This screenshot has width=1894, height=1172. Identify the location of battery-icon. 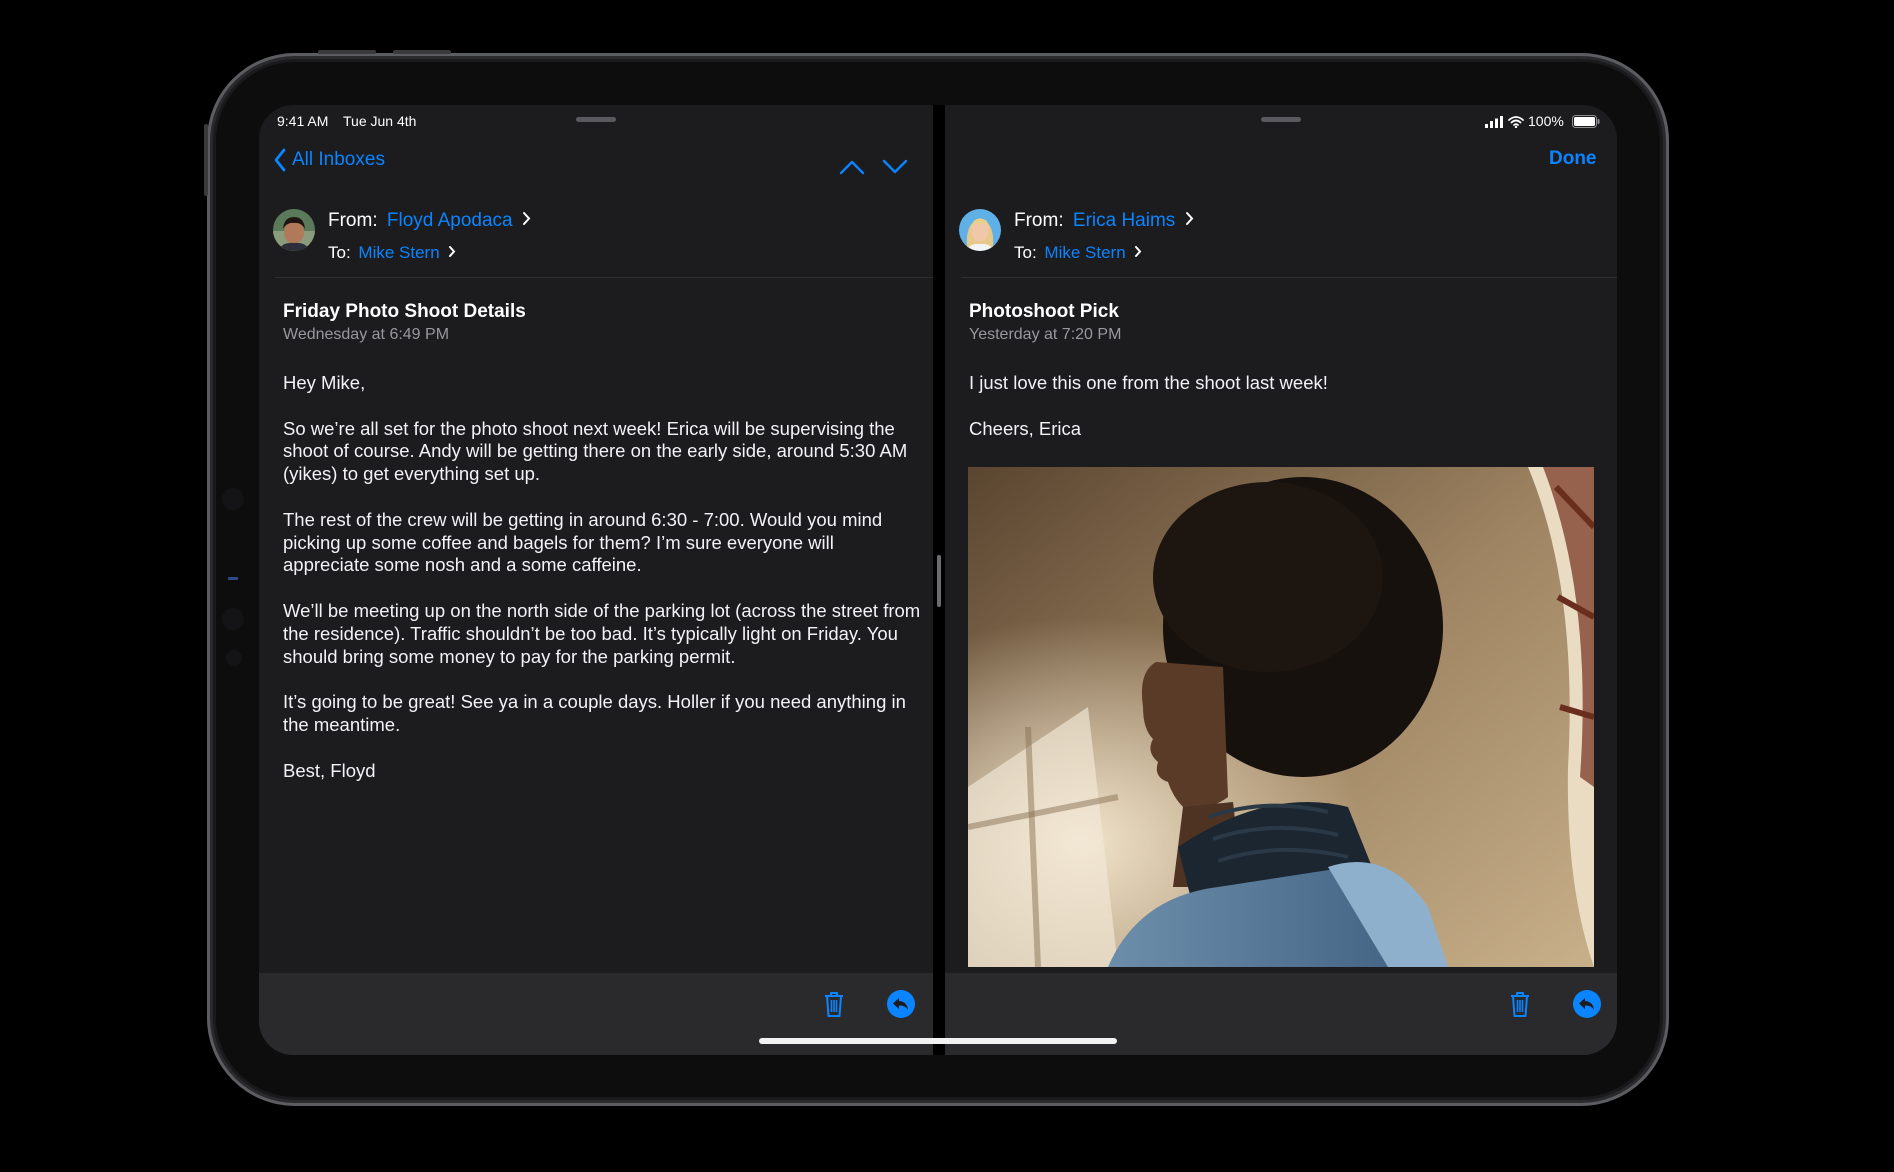
(1586, 121).